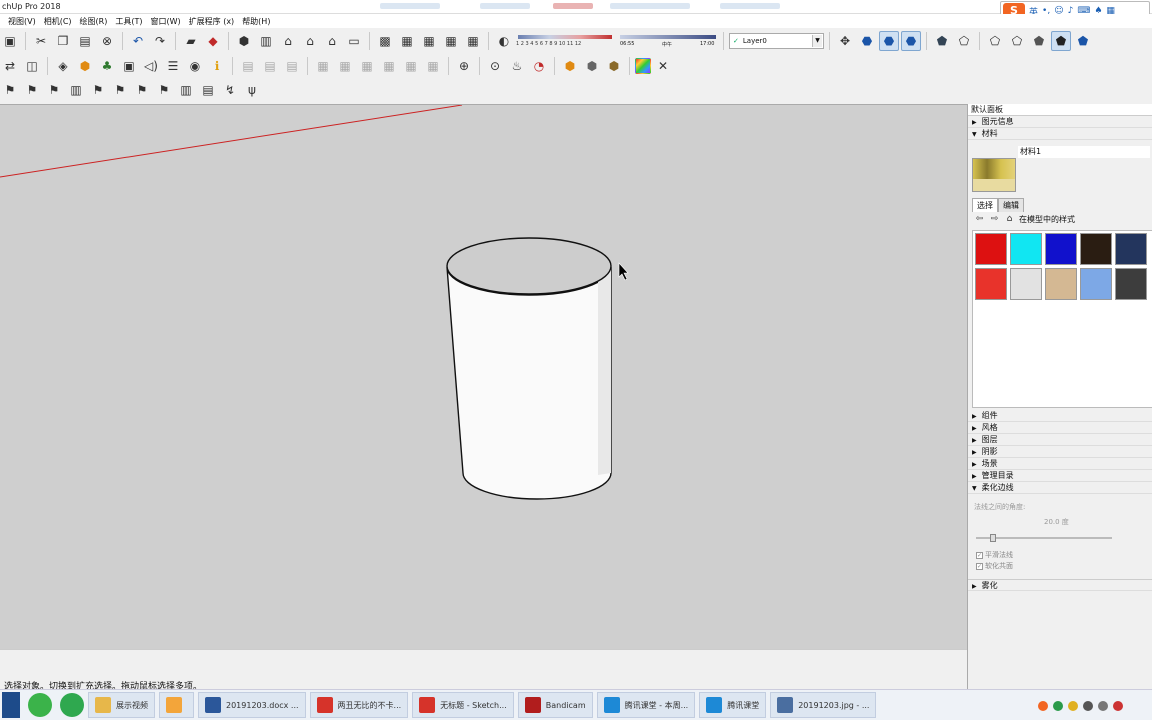 The width and height of the screenshot is (1152, 720). What do you see at coordinates (72, 705) in the screenshot?
I see `browser-icon` at bounding box center [72, 705].